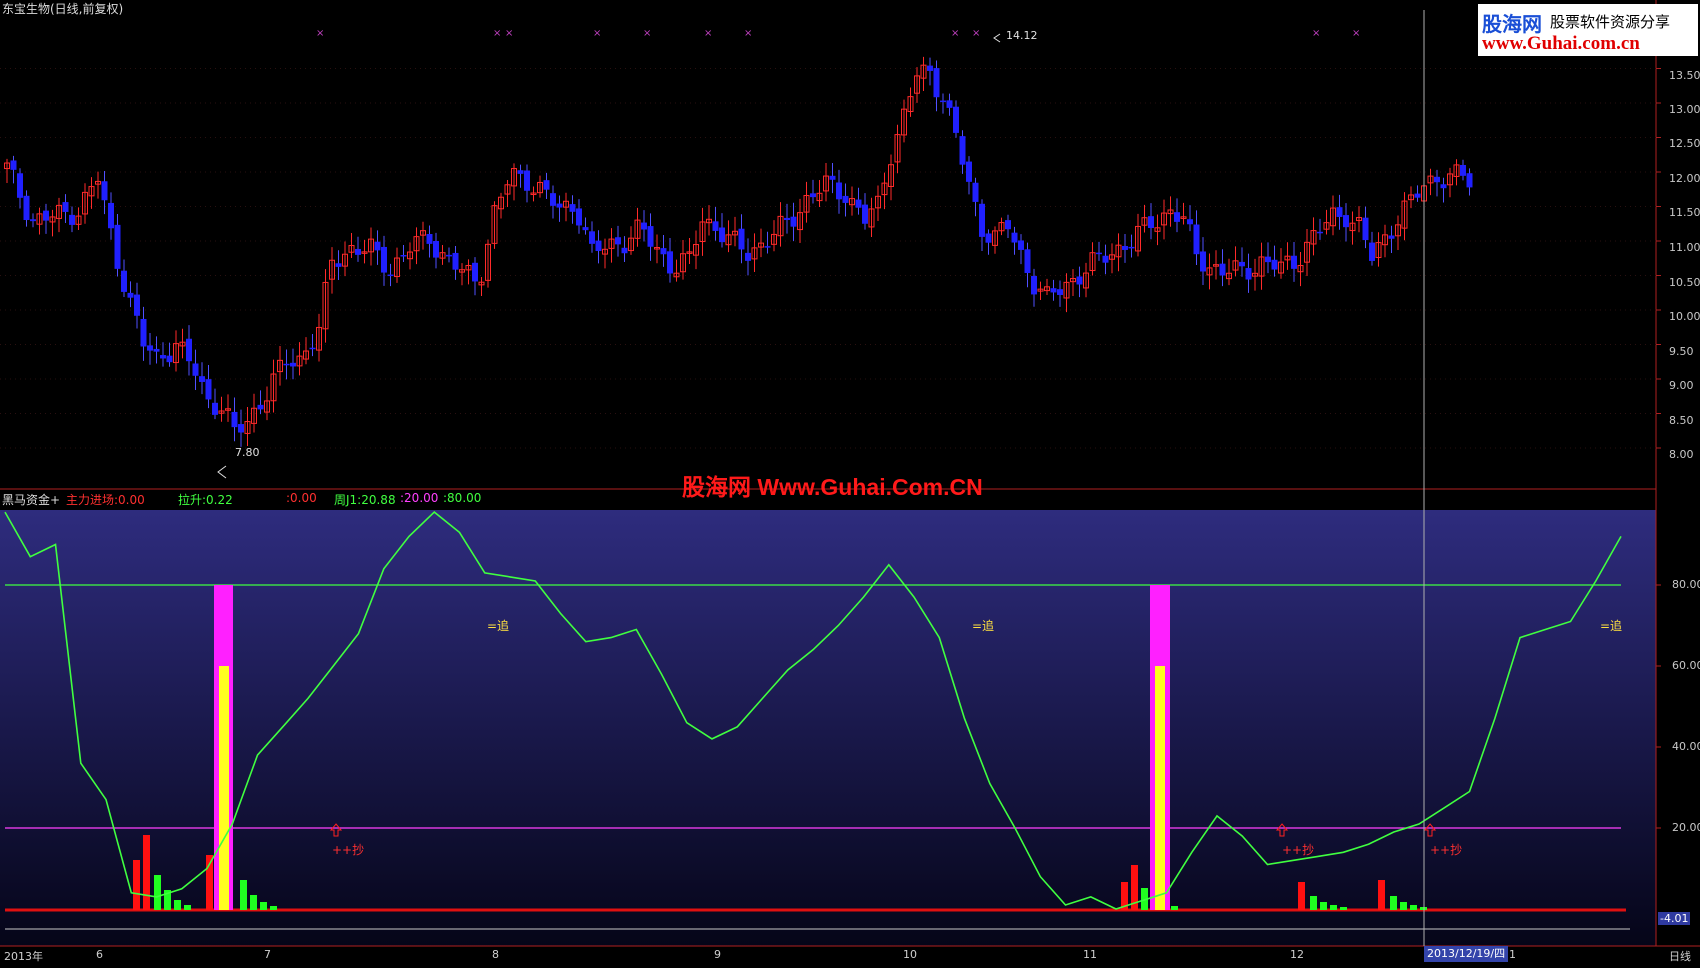  What do you see at coordinates (1681, 351) in the screenshot?
I see `price-tick: 9.50` at bounding box center [1681, 351].